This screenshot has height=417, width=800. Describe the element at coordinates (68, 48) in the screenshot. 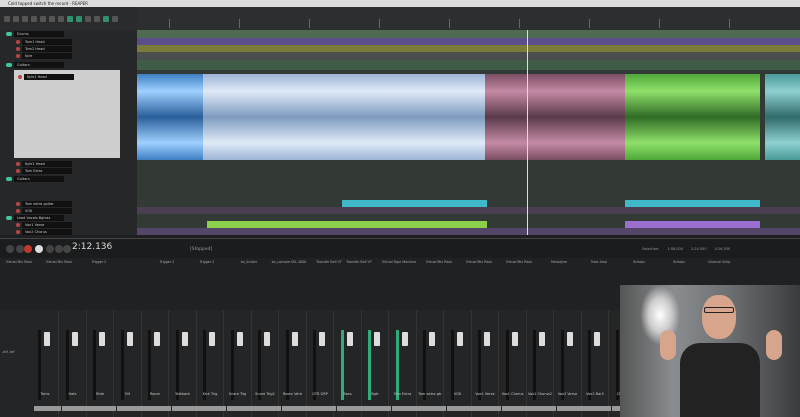

I see `track-tom2: Tom2 Head` at that location.